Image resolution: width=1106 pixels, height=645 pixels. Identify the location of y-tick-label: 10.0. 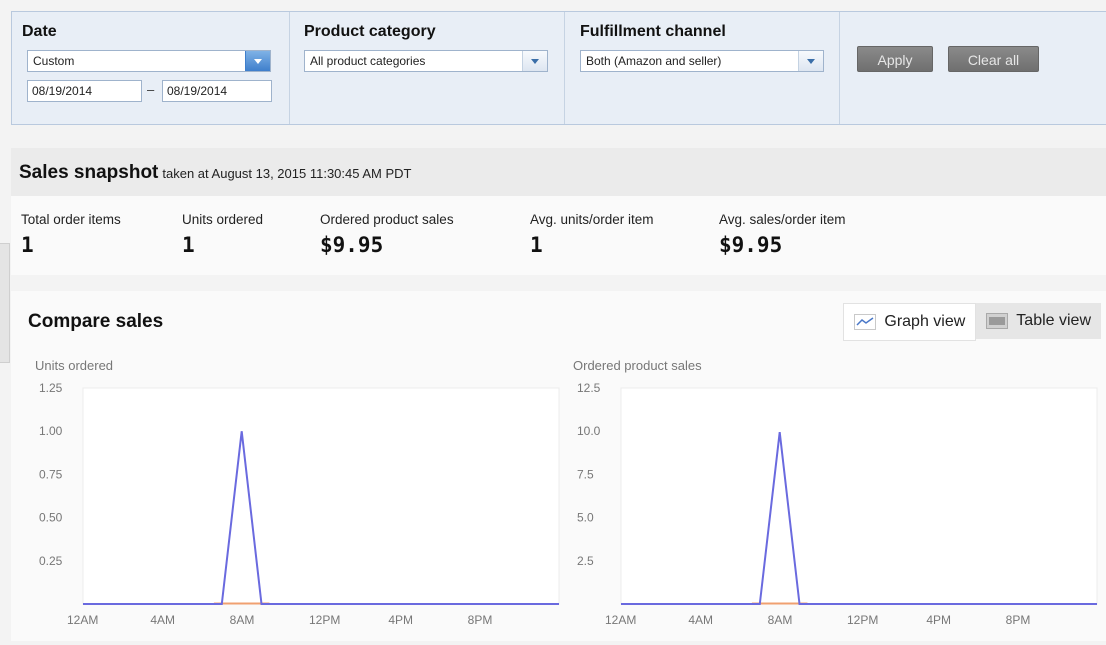
(589, 431).